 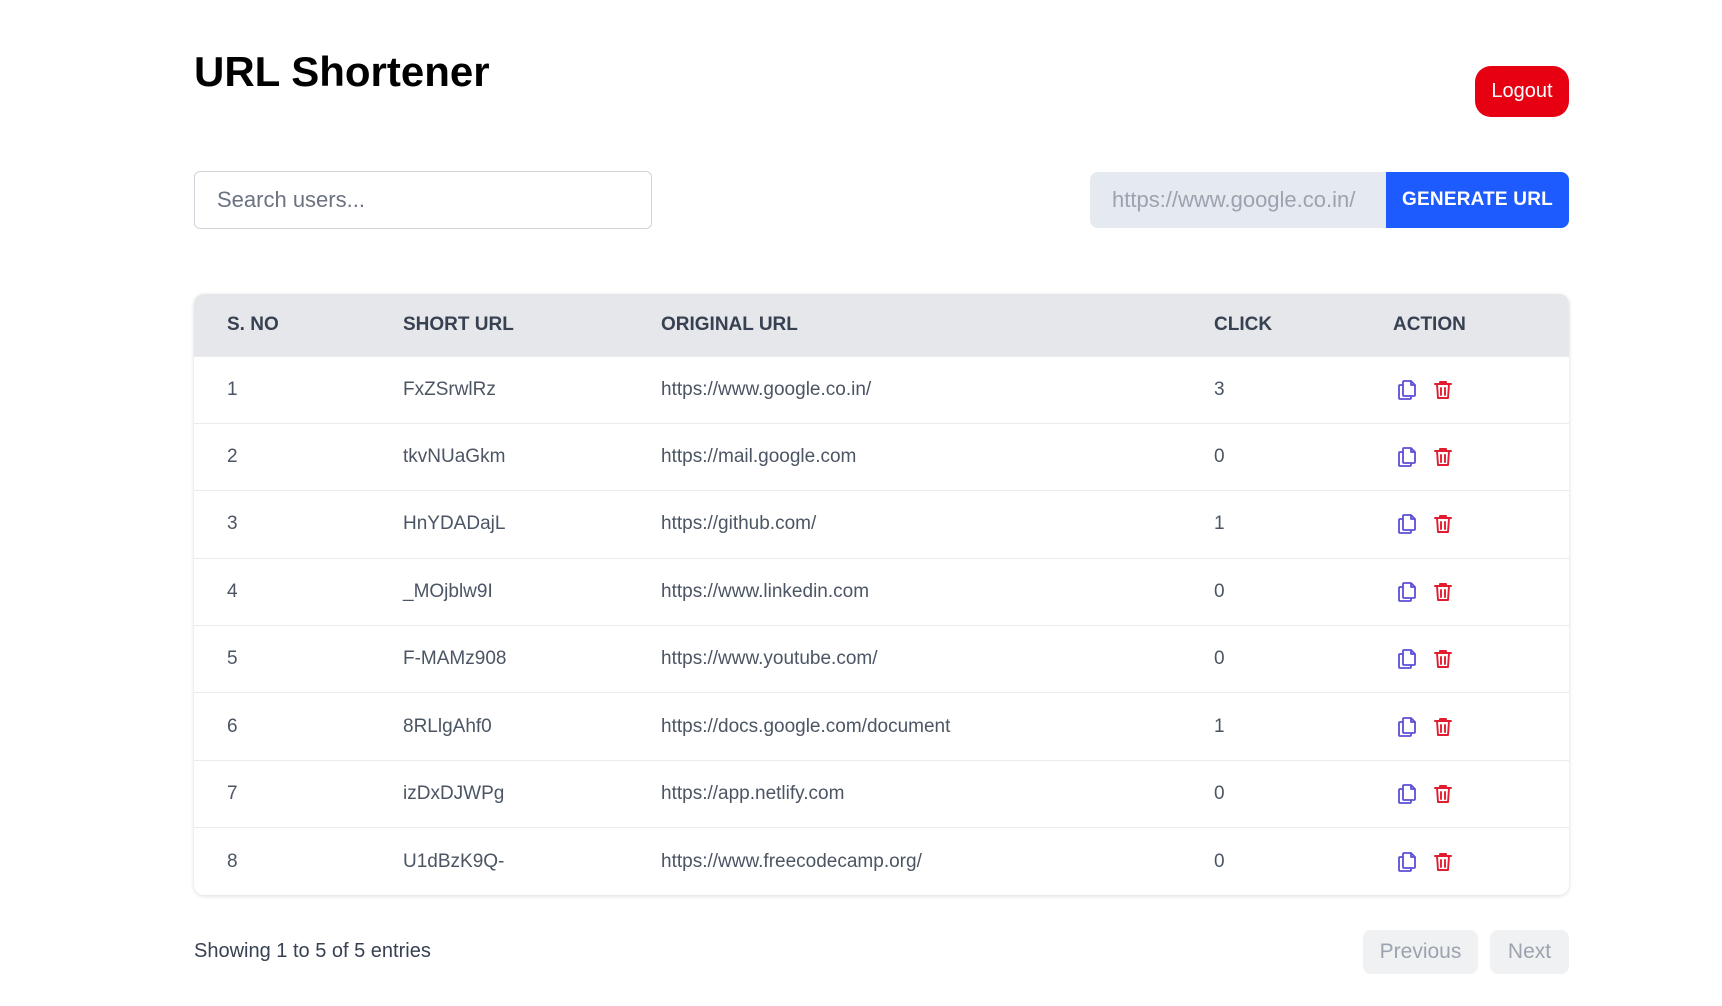 I want to click on cell-sno: 6, so click(x=232, y=726).